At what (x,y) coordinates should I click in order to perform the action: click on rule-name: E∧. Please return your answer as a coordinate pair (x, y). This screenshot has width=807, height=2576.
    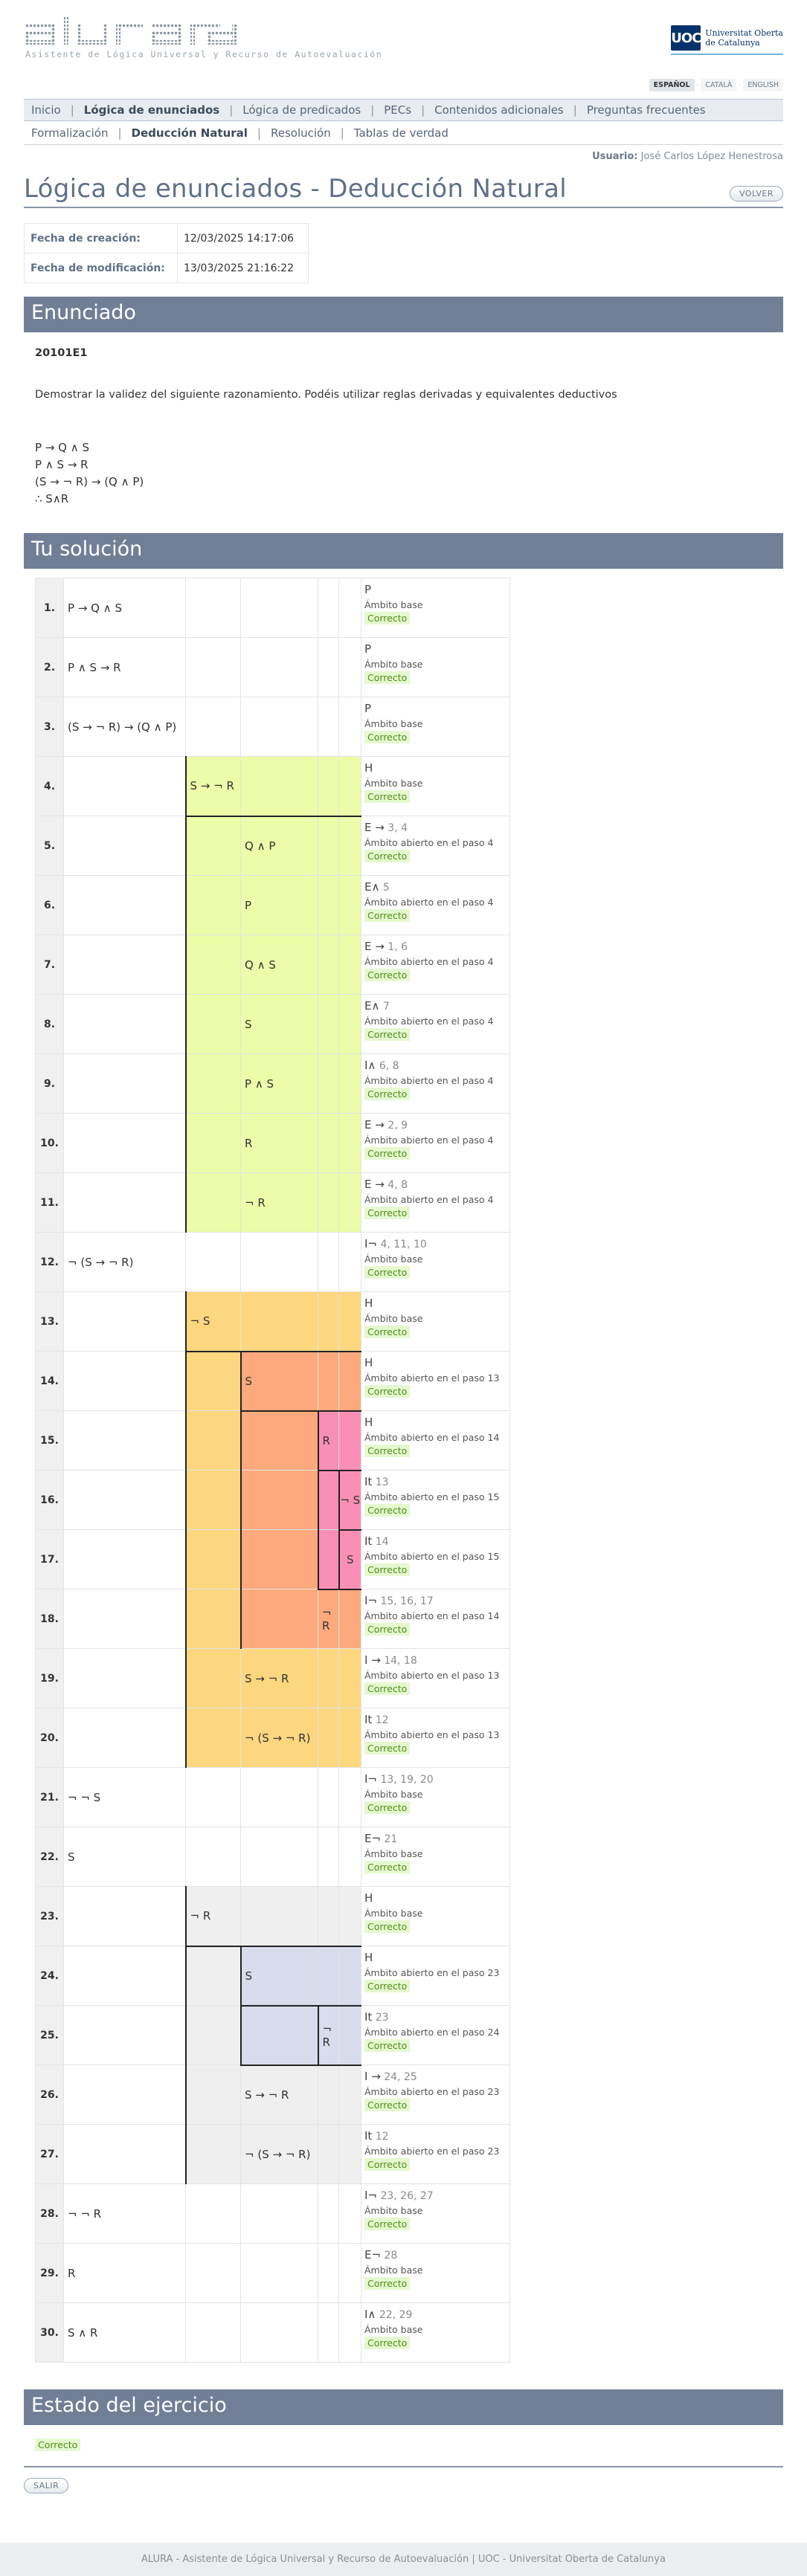
    Looking at the image, I should click on (372, 887).